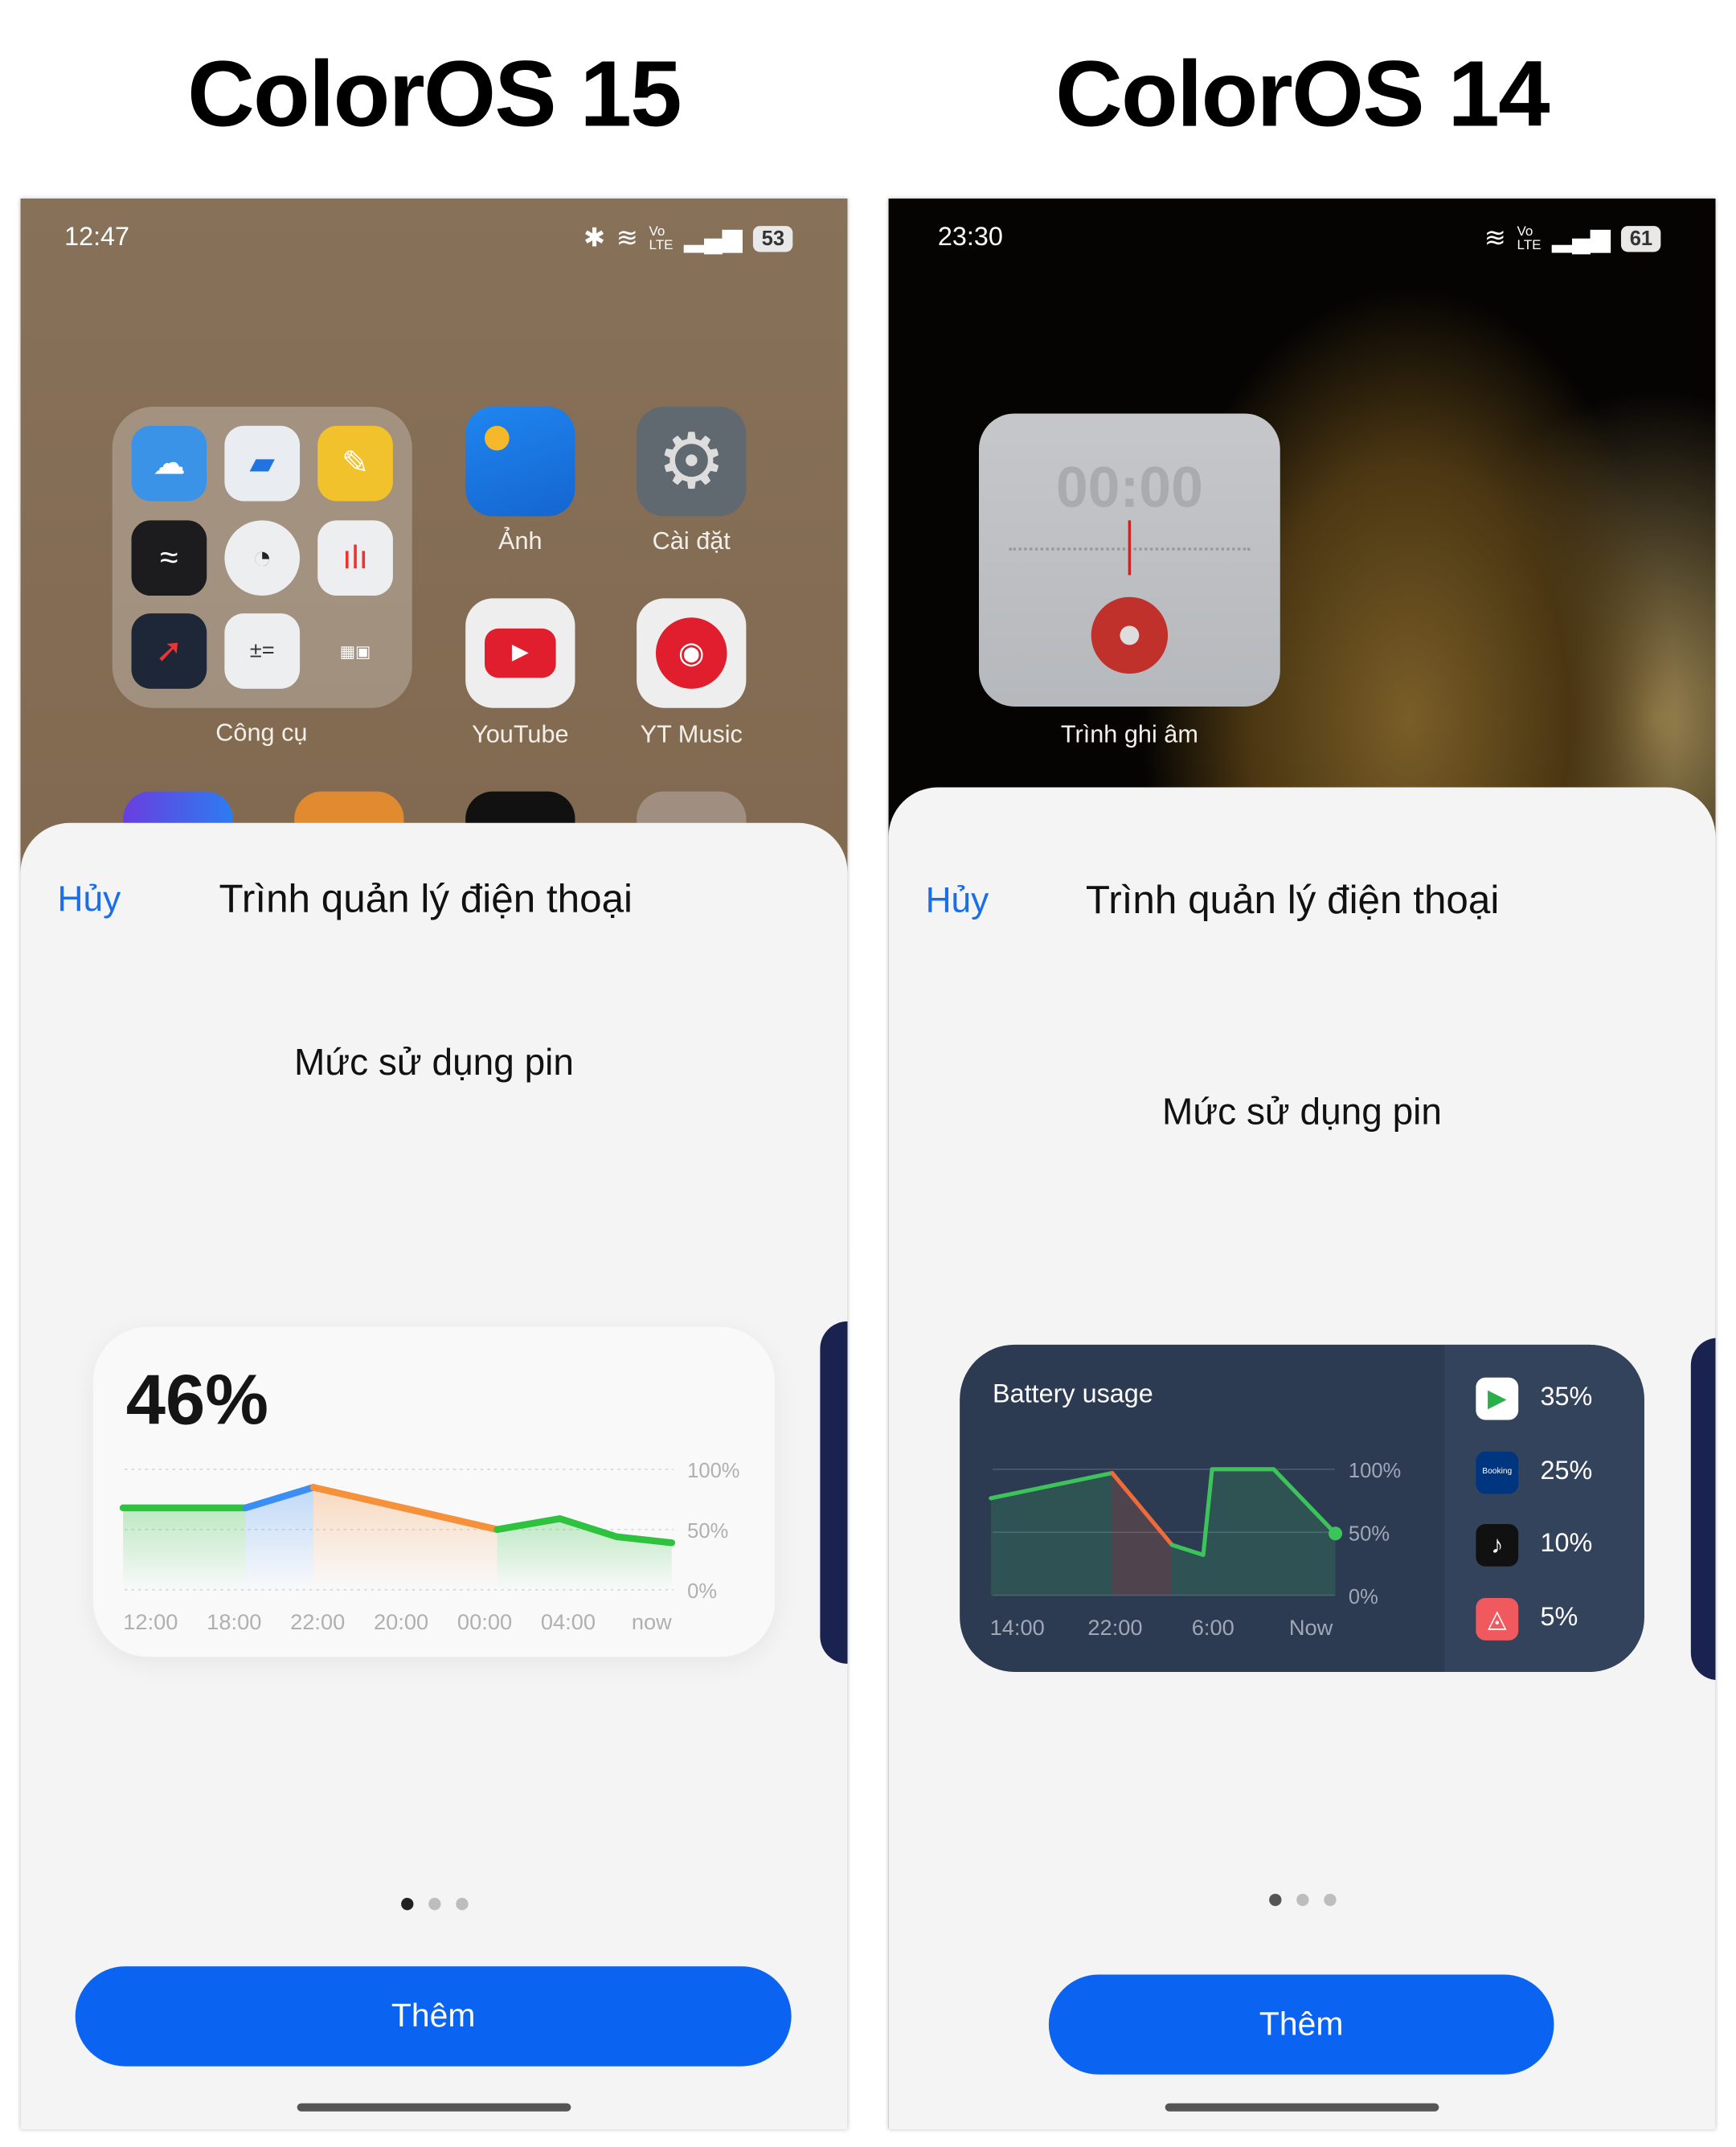  I want to click on notes-icon: ✎, so click(355, 463).